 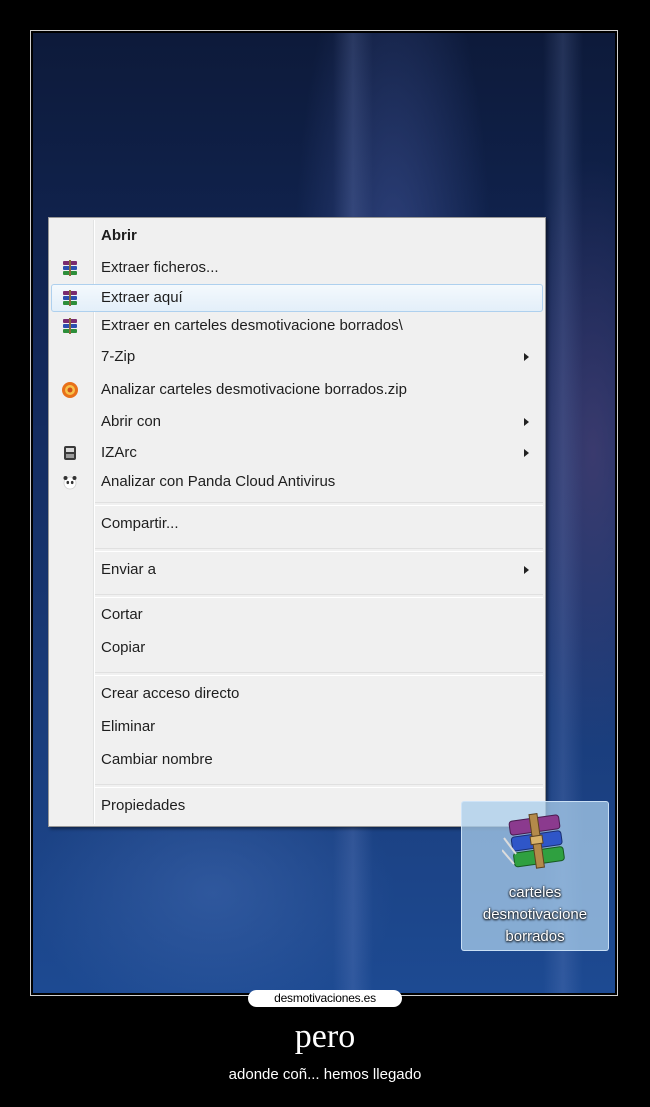 I want to click on menu-item-enviar-a: Enviar a, so click(x=297, y=570).